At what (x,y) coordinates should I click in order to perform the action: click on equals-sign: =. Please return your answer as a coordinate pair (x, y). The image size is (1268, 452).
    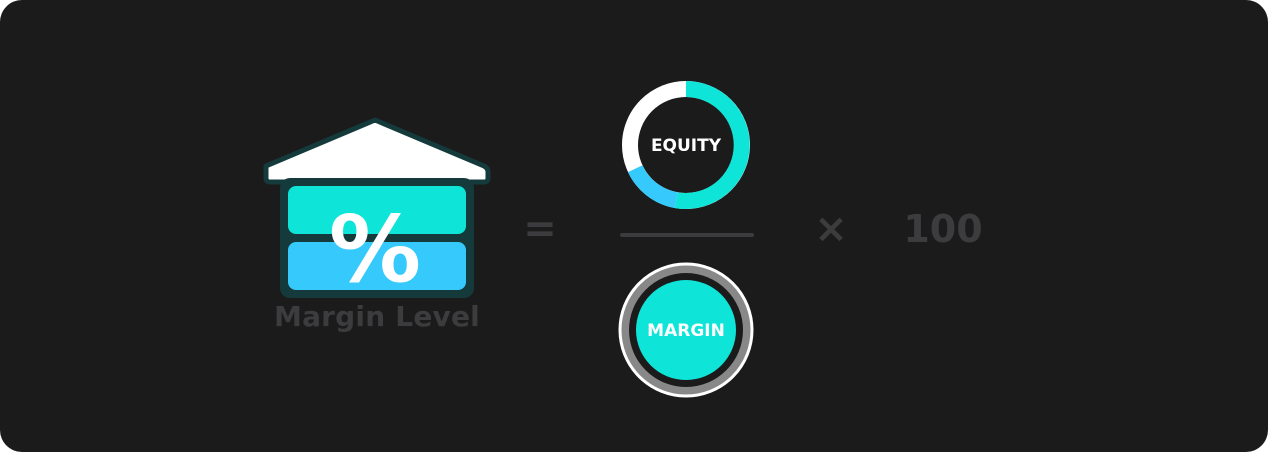
    Looking at the image, I should click on (540, 229).